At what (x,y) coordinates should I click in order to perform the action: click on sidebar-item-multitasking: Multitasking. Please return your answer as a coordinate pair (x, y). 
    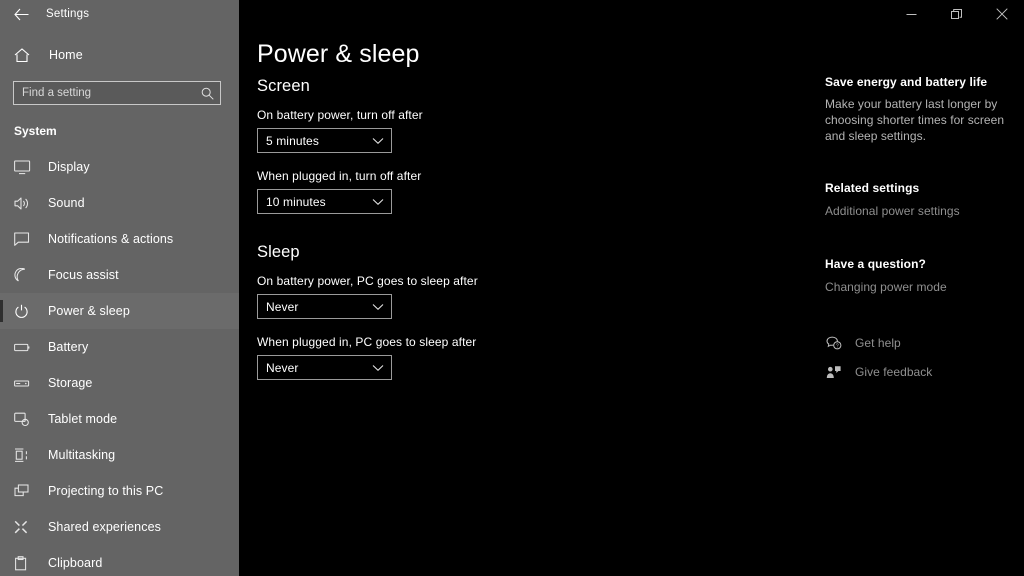
    Looking at the image, I should click on (119, 455).